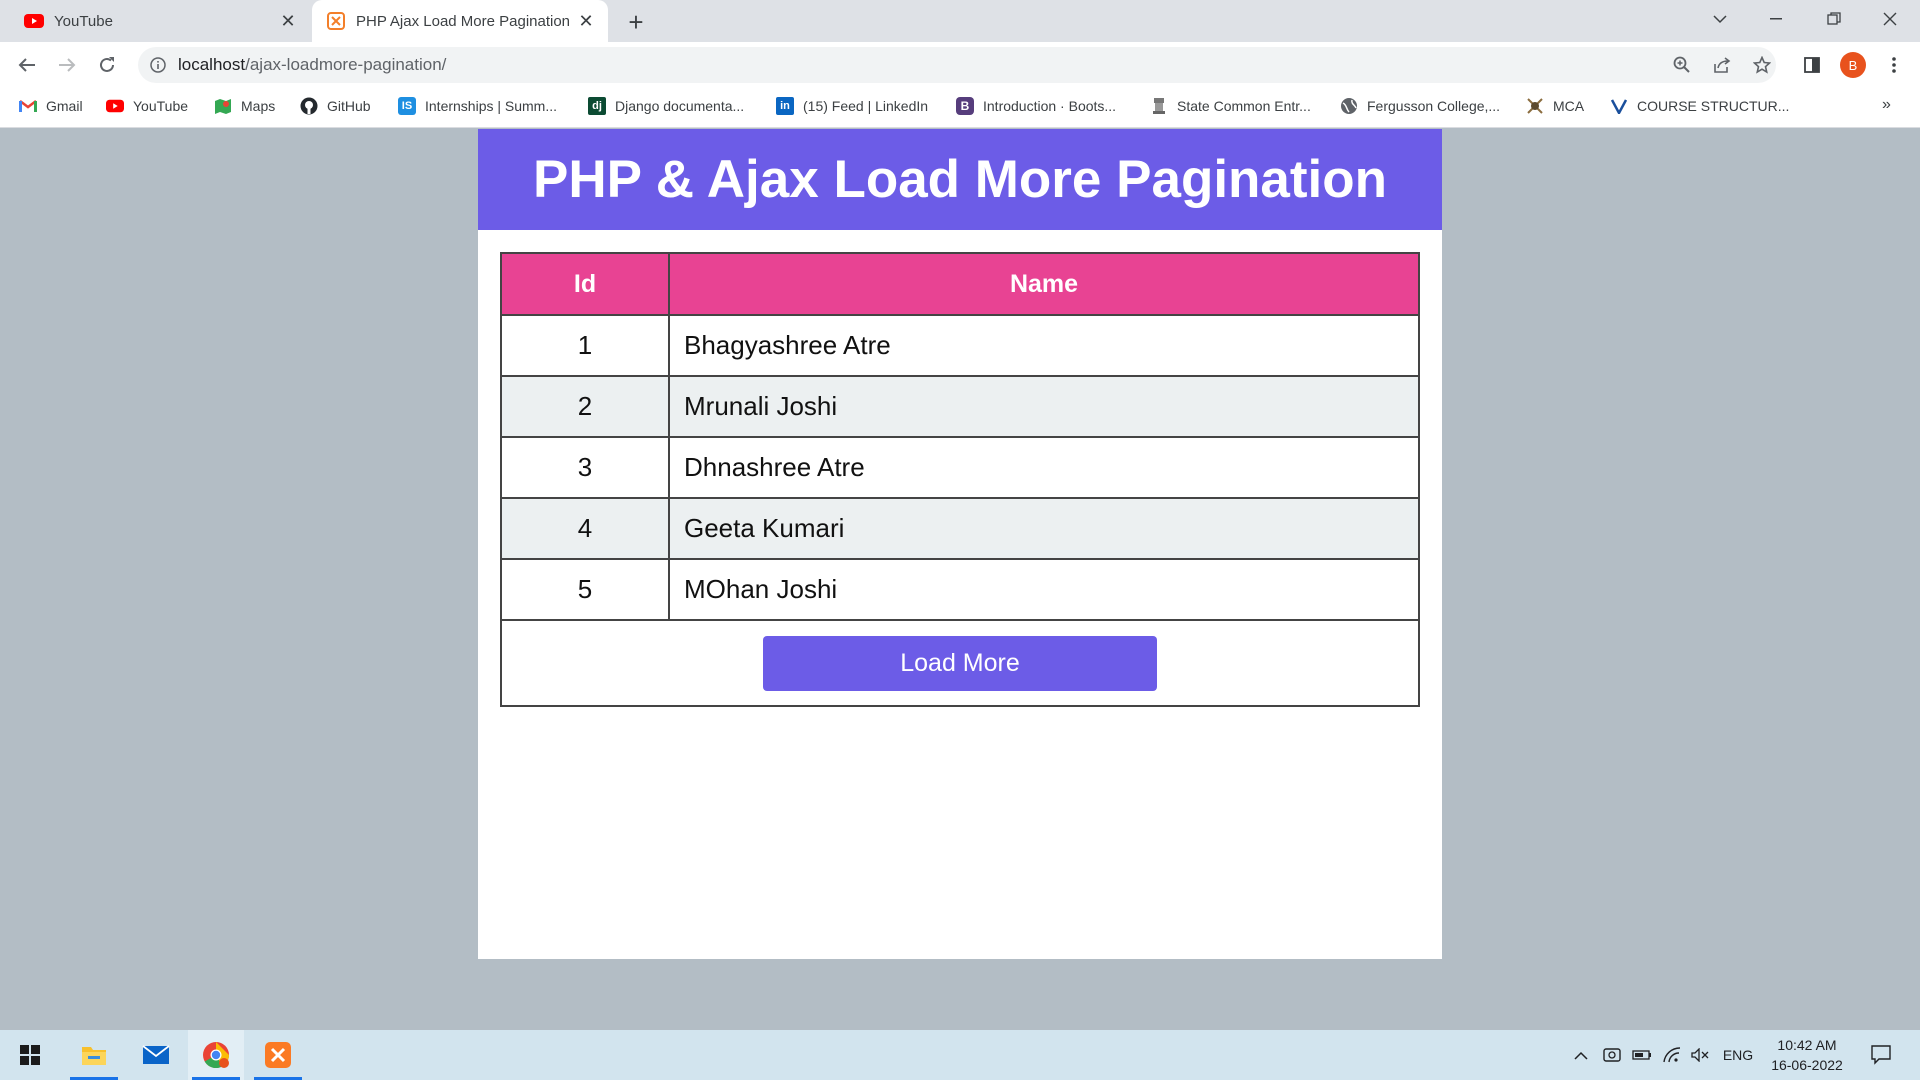 The width and height of the screenshot is (1920, 1080). I want to click on table-row: 1 Bhagyashree Atre, so click(960, 345).